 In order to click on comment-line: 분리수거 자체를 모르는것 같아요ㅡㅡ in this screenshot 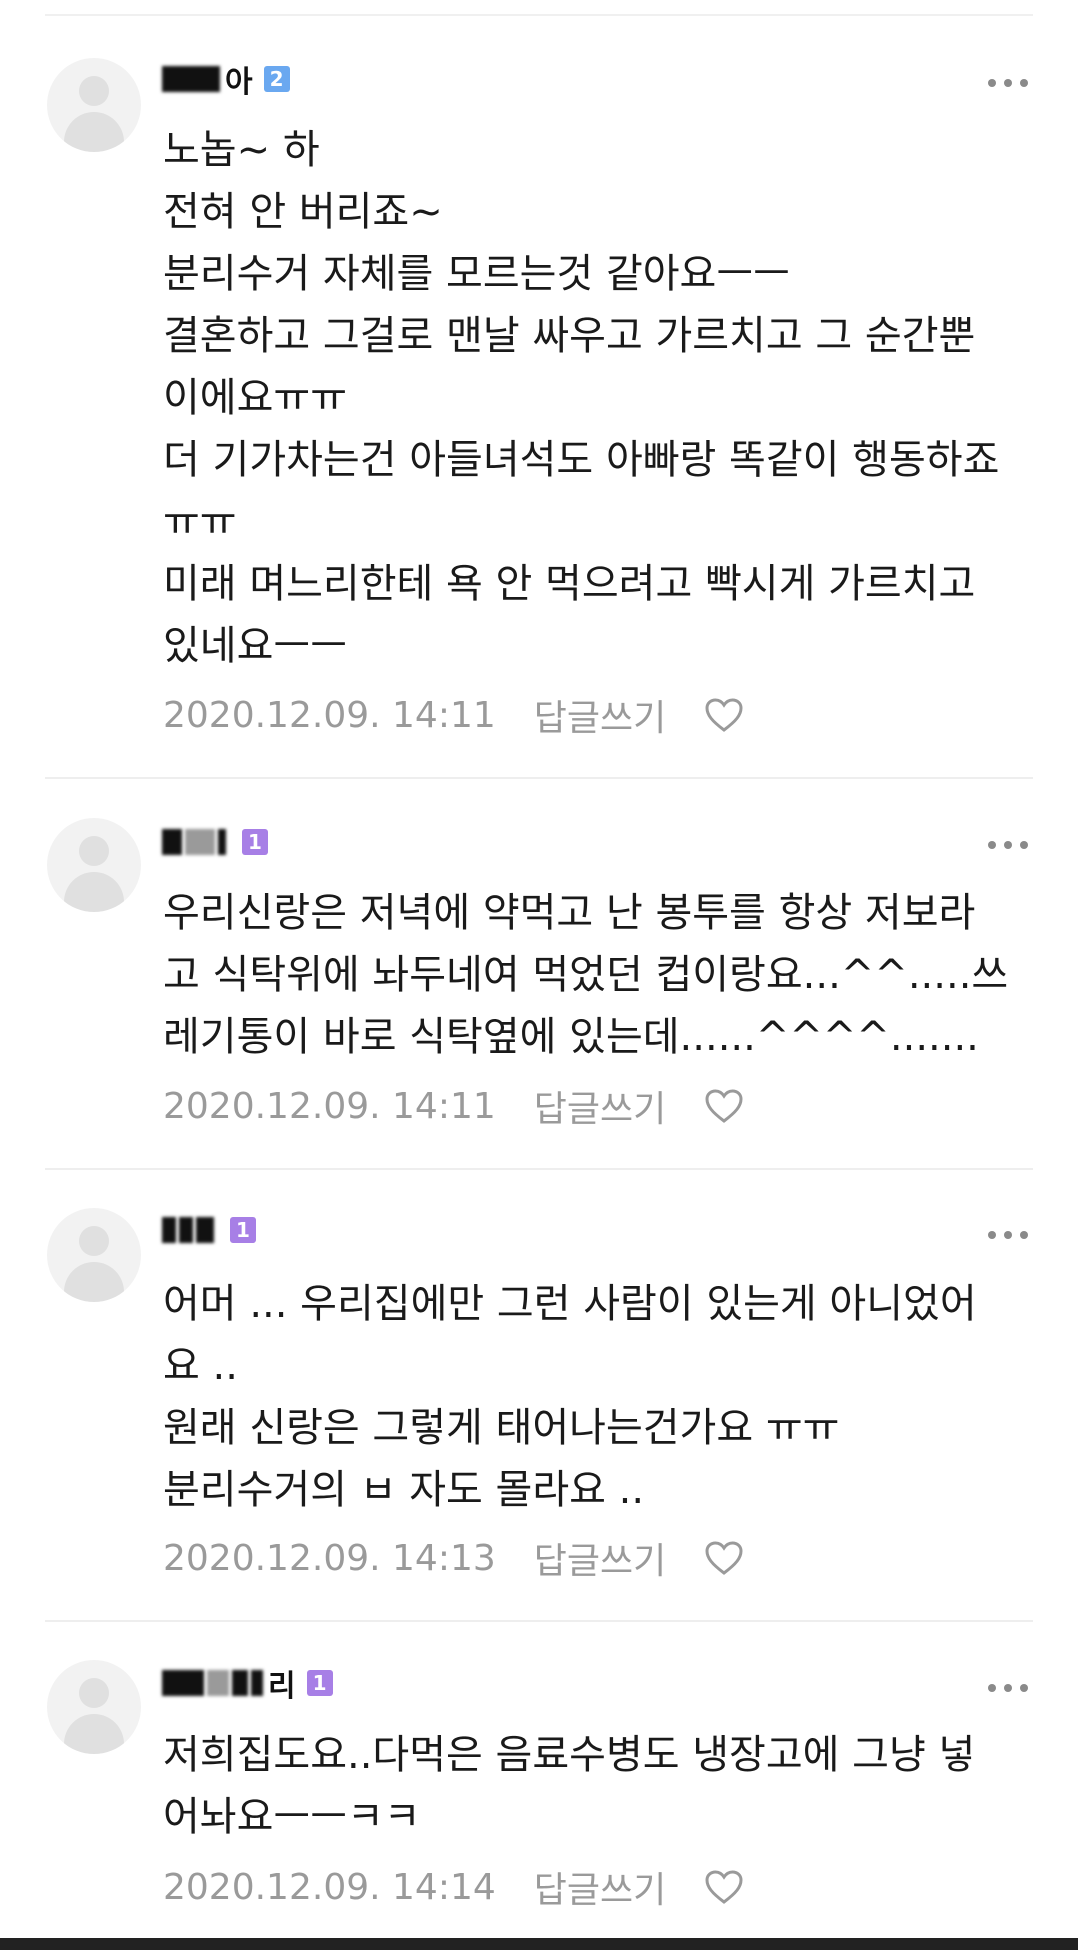, I will do `click(476, 274)`.